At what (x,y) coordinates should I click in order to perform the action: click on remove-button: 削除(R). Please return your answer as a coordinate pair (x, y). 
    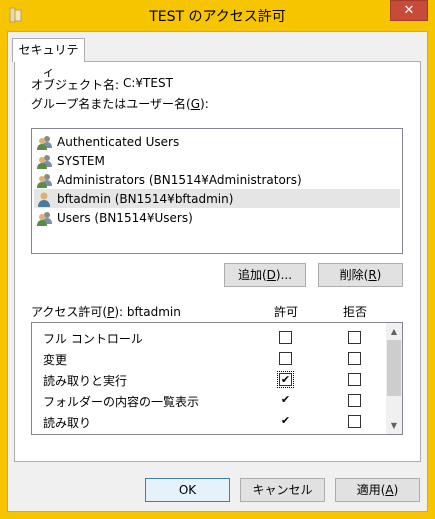
    Looking at the image, I should click on (360, 275).